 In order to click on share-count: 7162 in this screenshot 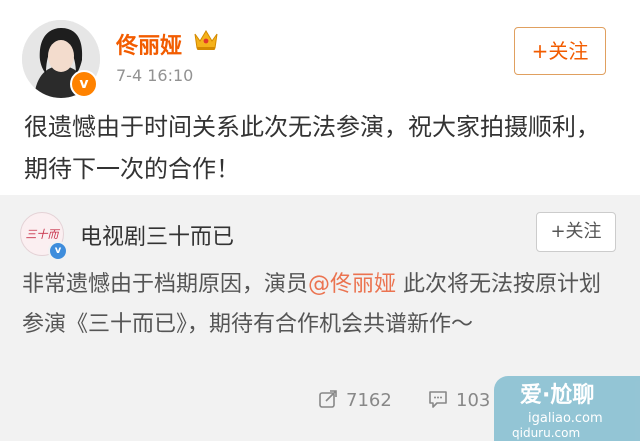, I will do `click(369, 400)`.